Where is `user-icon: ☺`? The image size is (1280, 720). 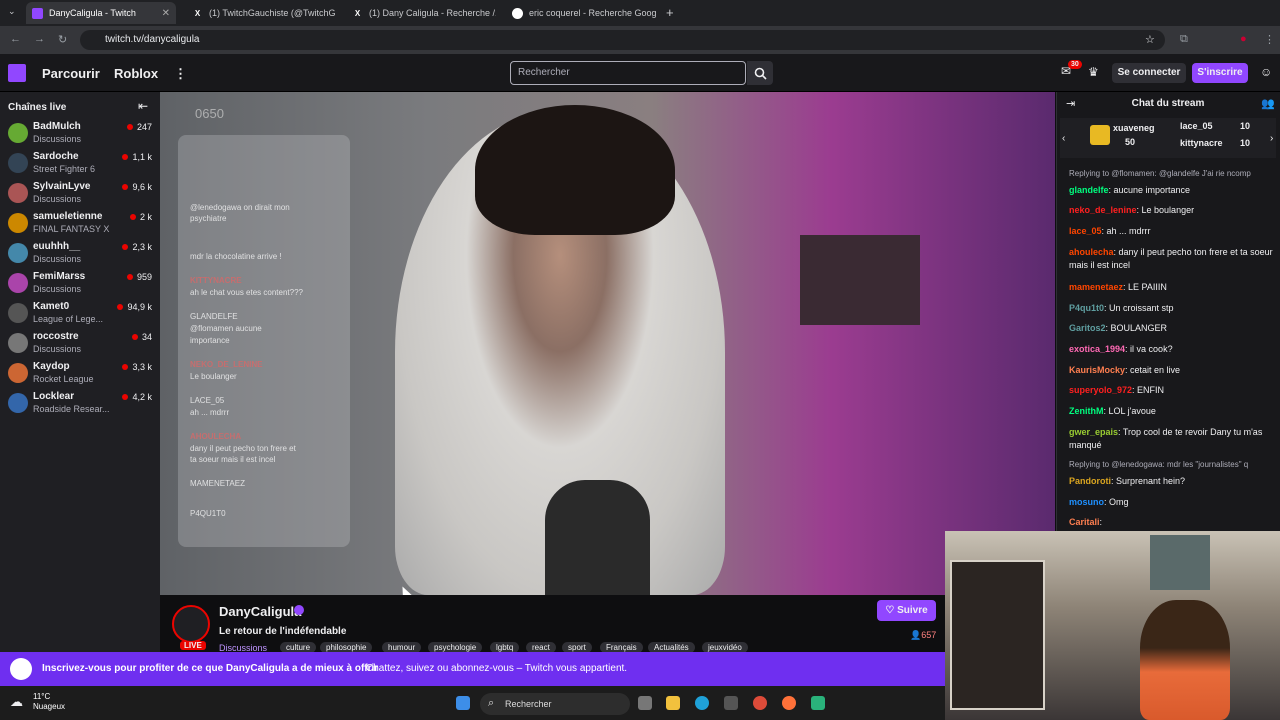
user-icon: ☺ is located at coordinates (1266, 72).